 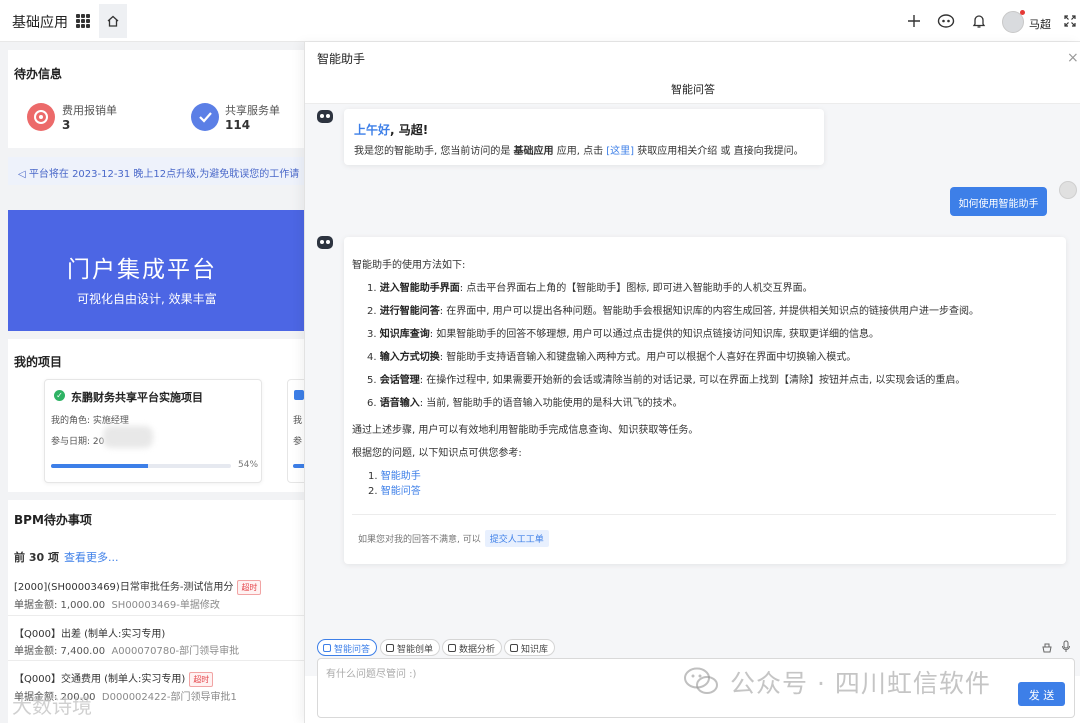 What do you see at coordinates (299, 395) in the screenshot?
I see `project-icon` at bounding box center [299, 395].